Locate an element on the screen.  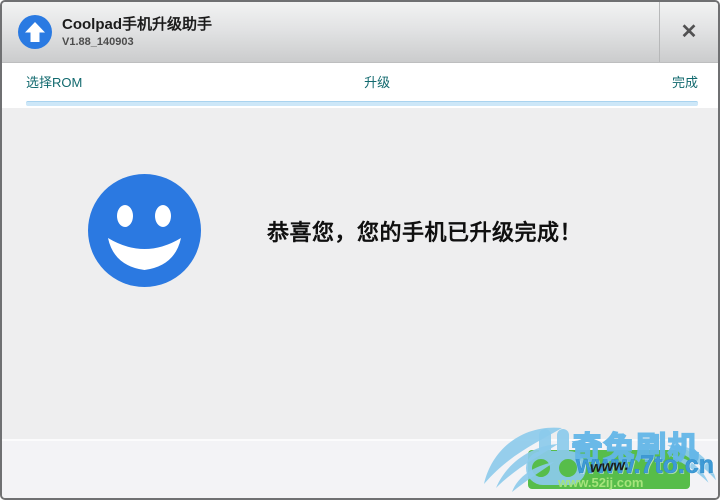
upgrade-arrow-icon is located at coordinates (35, 32).